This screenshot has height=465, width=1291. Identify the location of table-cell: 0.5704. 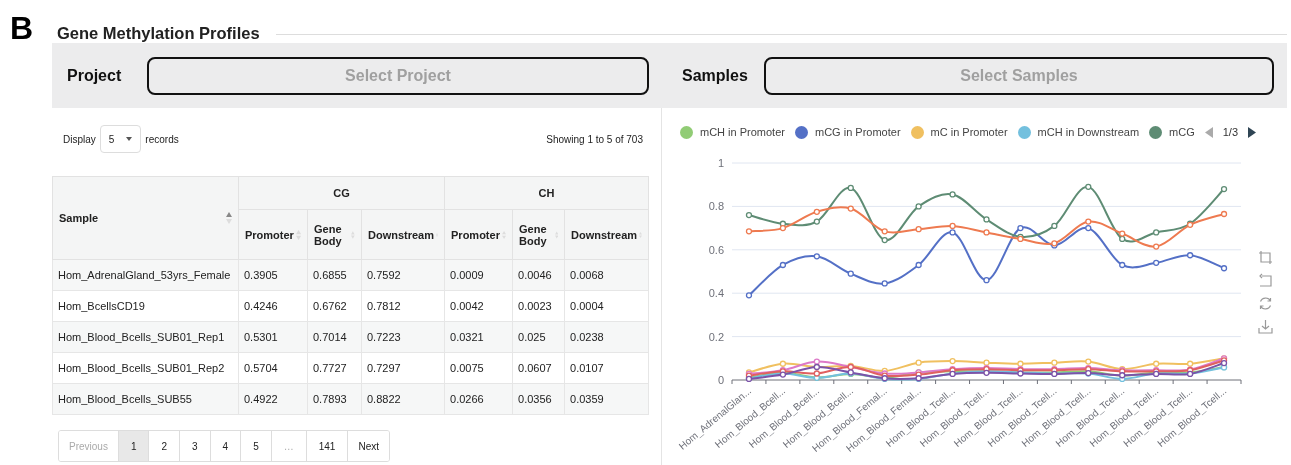
(273, 368).